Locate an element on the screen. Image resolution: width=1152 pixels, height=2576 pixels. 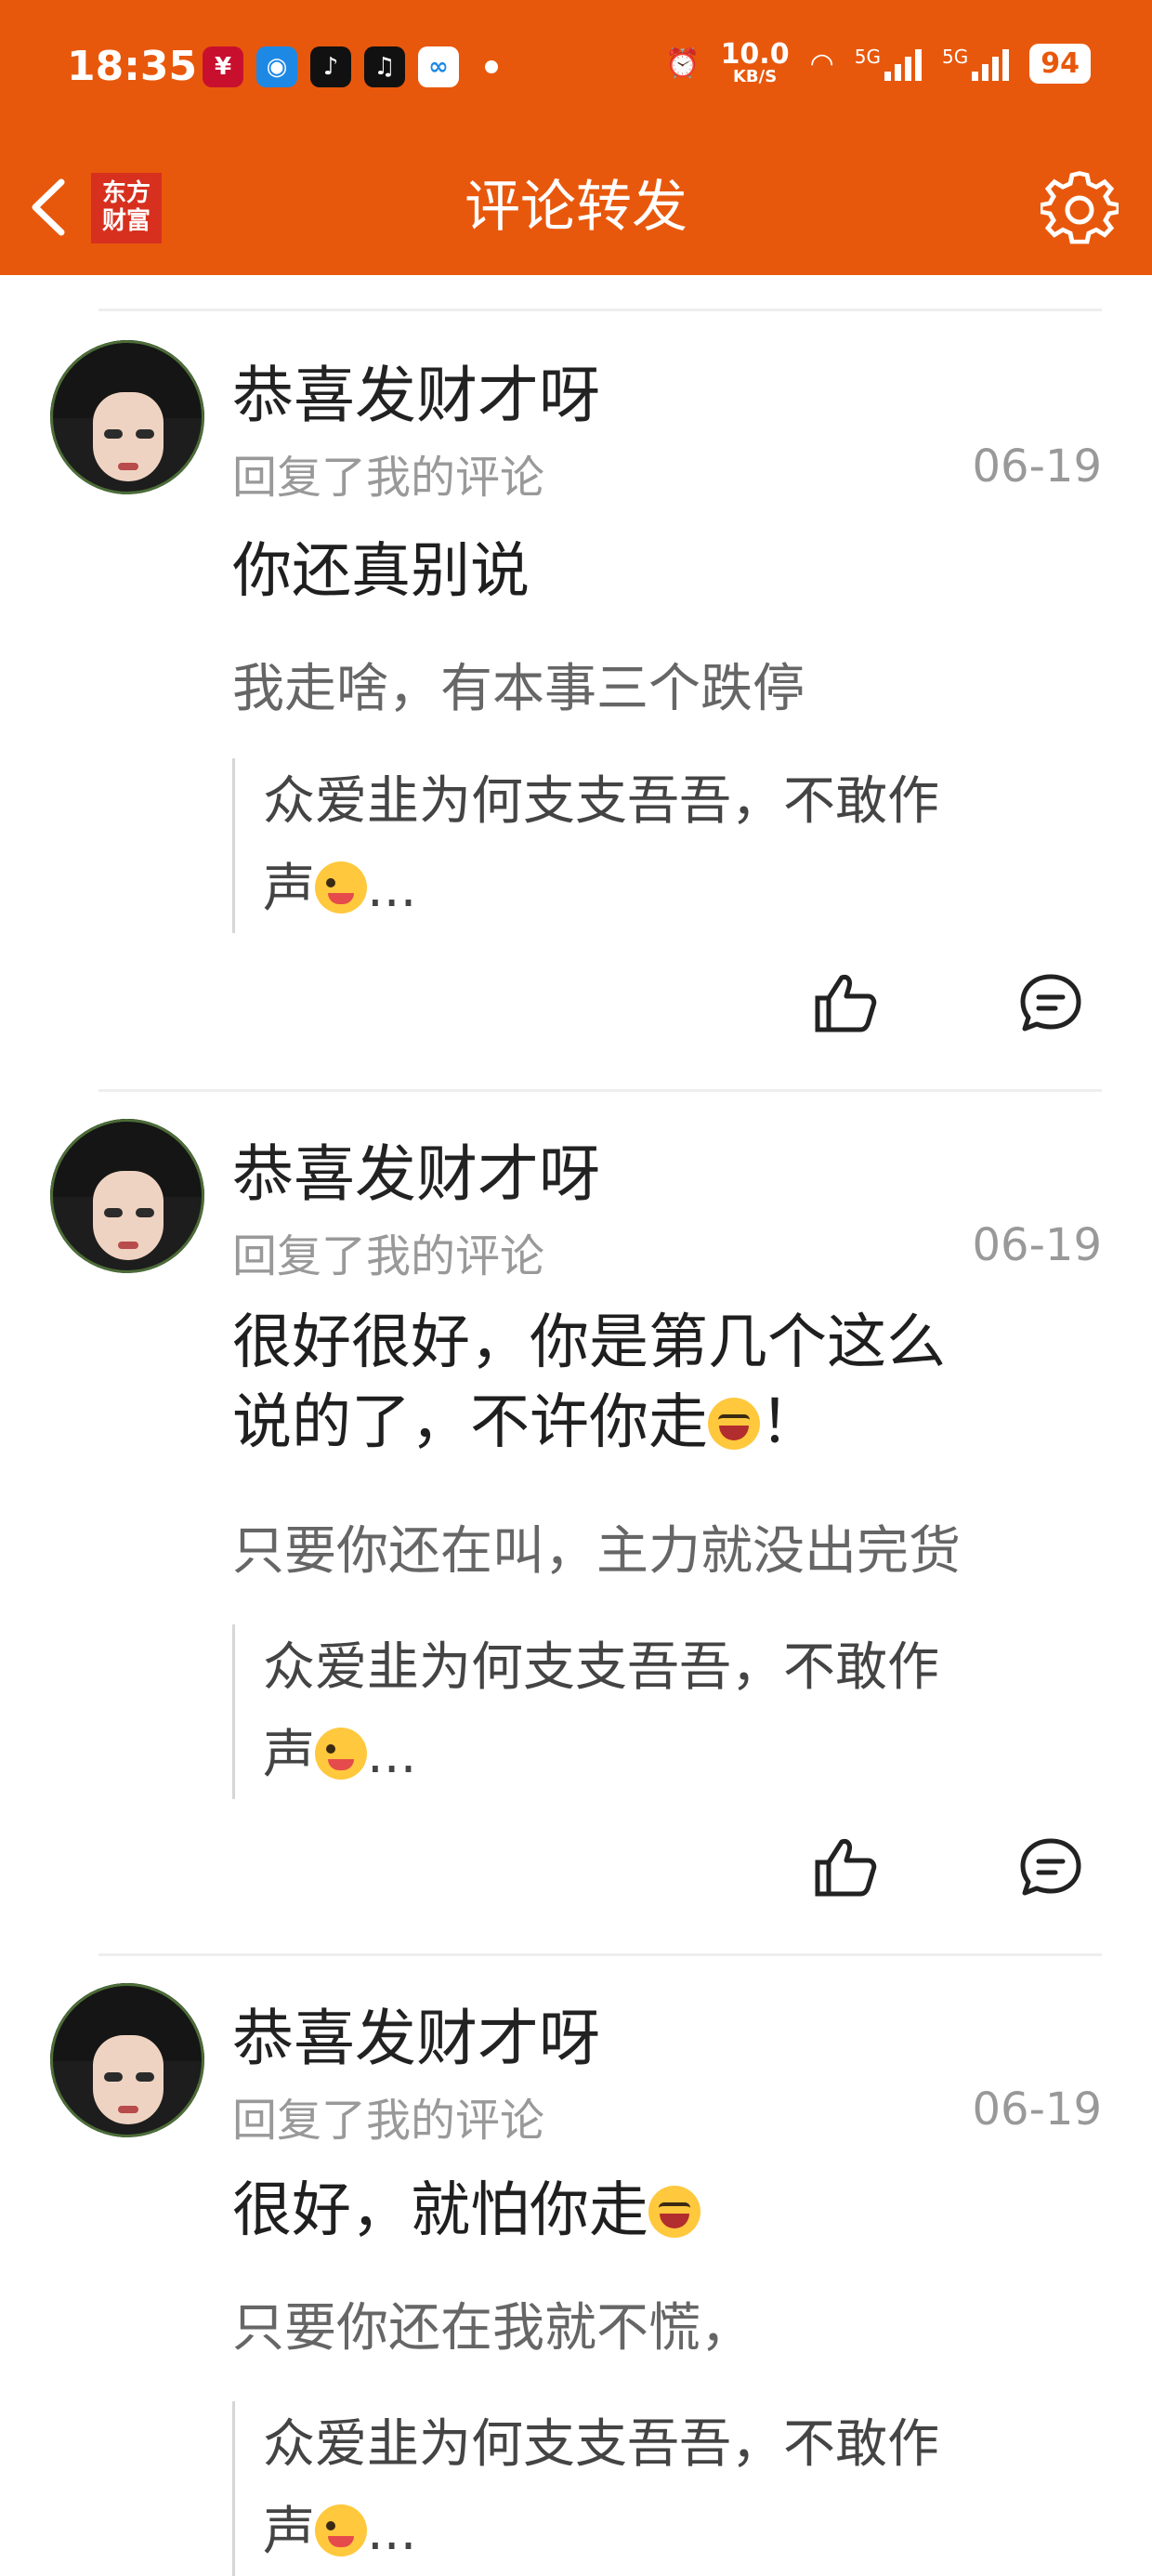
notification-icons: ¥ ◉ ♪ ♫ ∞ is located at coordinates (350, 66).